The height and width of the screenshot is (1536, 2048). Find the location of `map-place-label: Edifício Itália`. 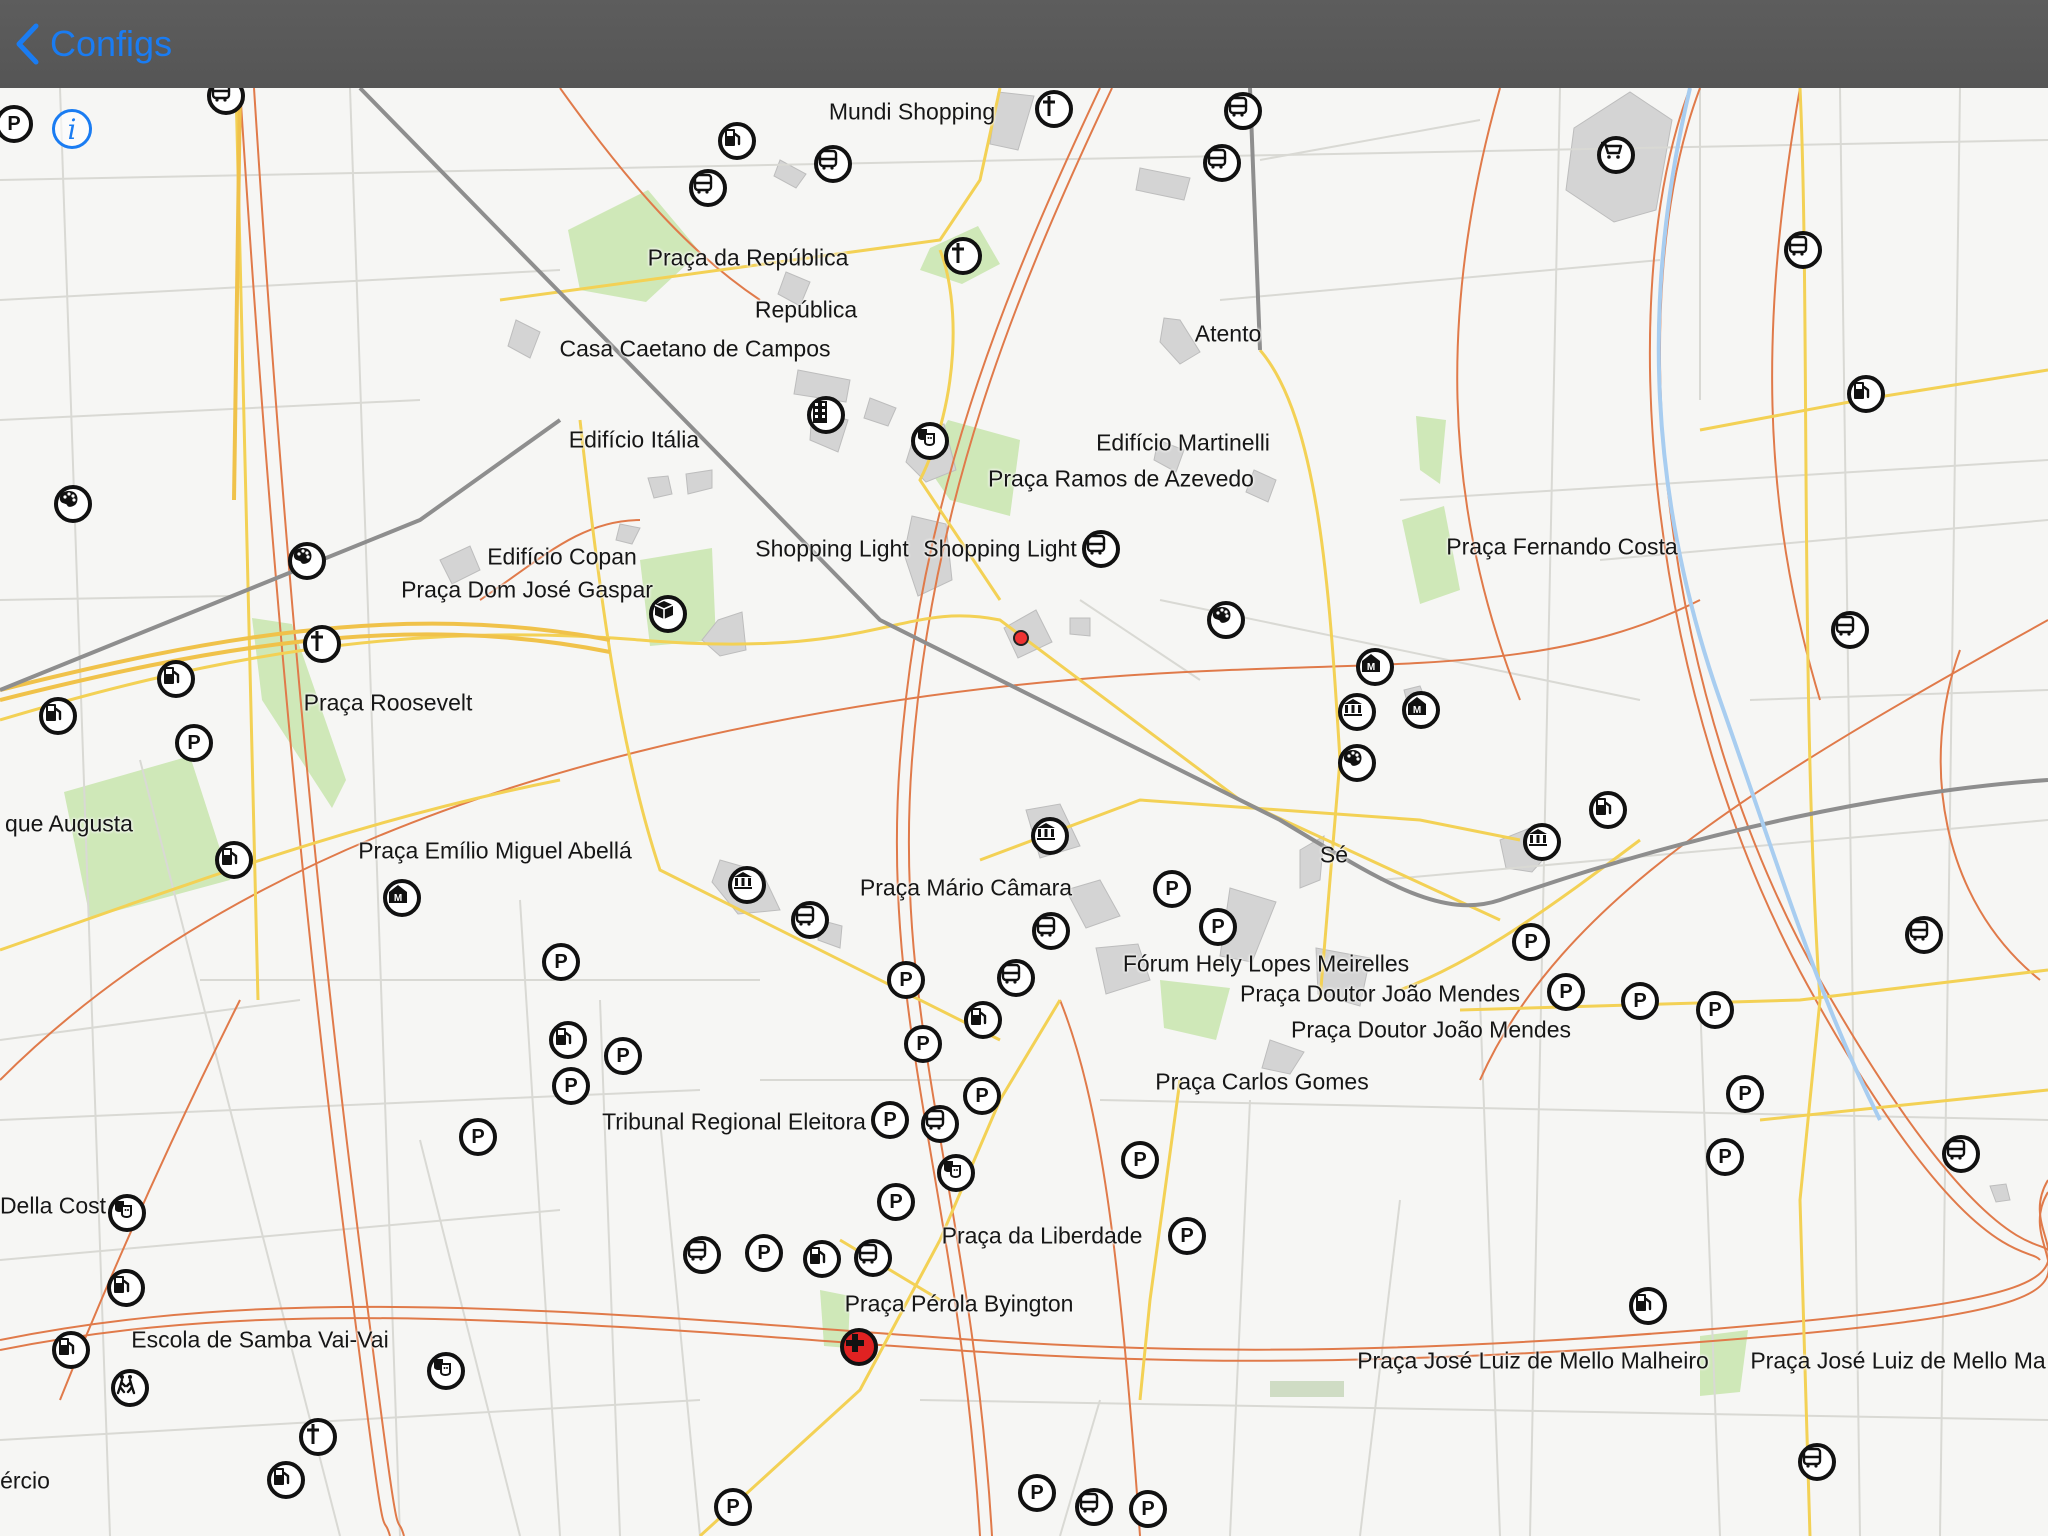

map-place-label: Edifício Itália is located at coordinates (634, 439).